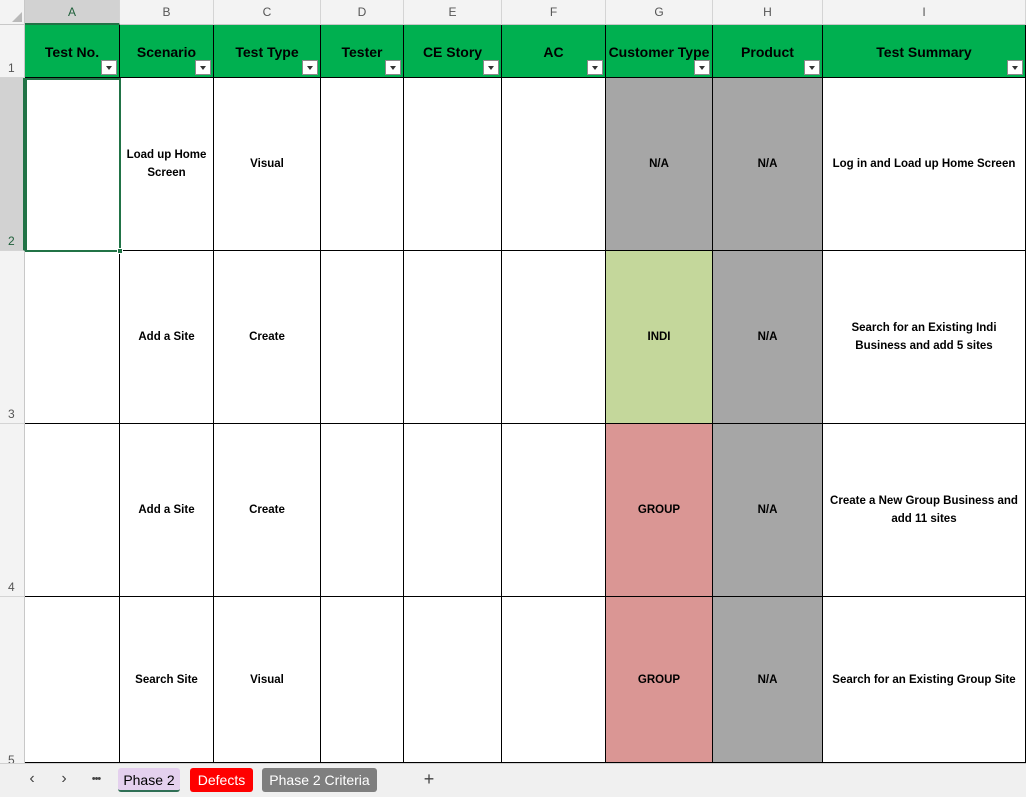 This screenshot has height=797, width=1026. I want to click on cell-b3: Add a Site, so click(167, 337).